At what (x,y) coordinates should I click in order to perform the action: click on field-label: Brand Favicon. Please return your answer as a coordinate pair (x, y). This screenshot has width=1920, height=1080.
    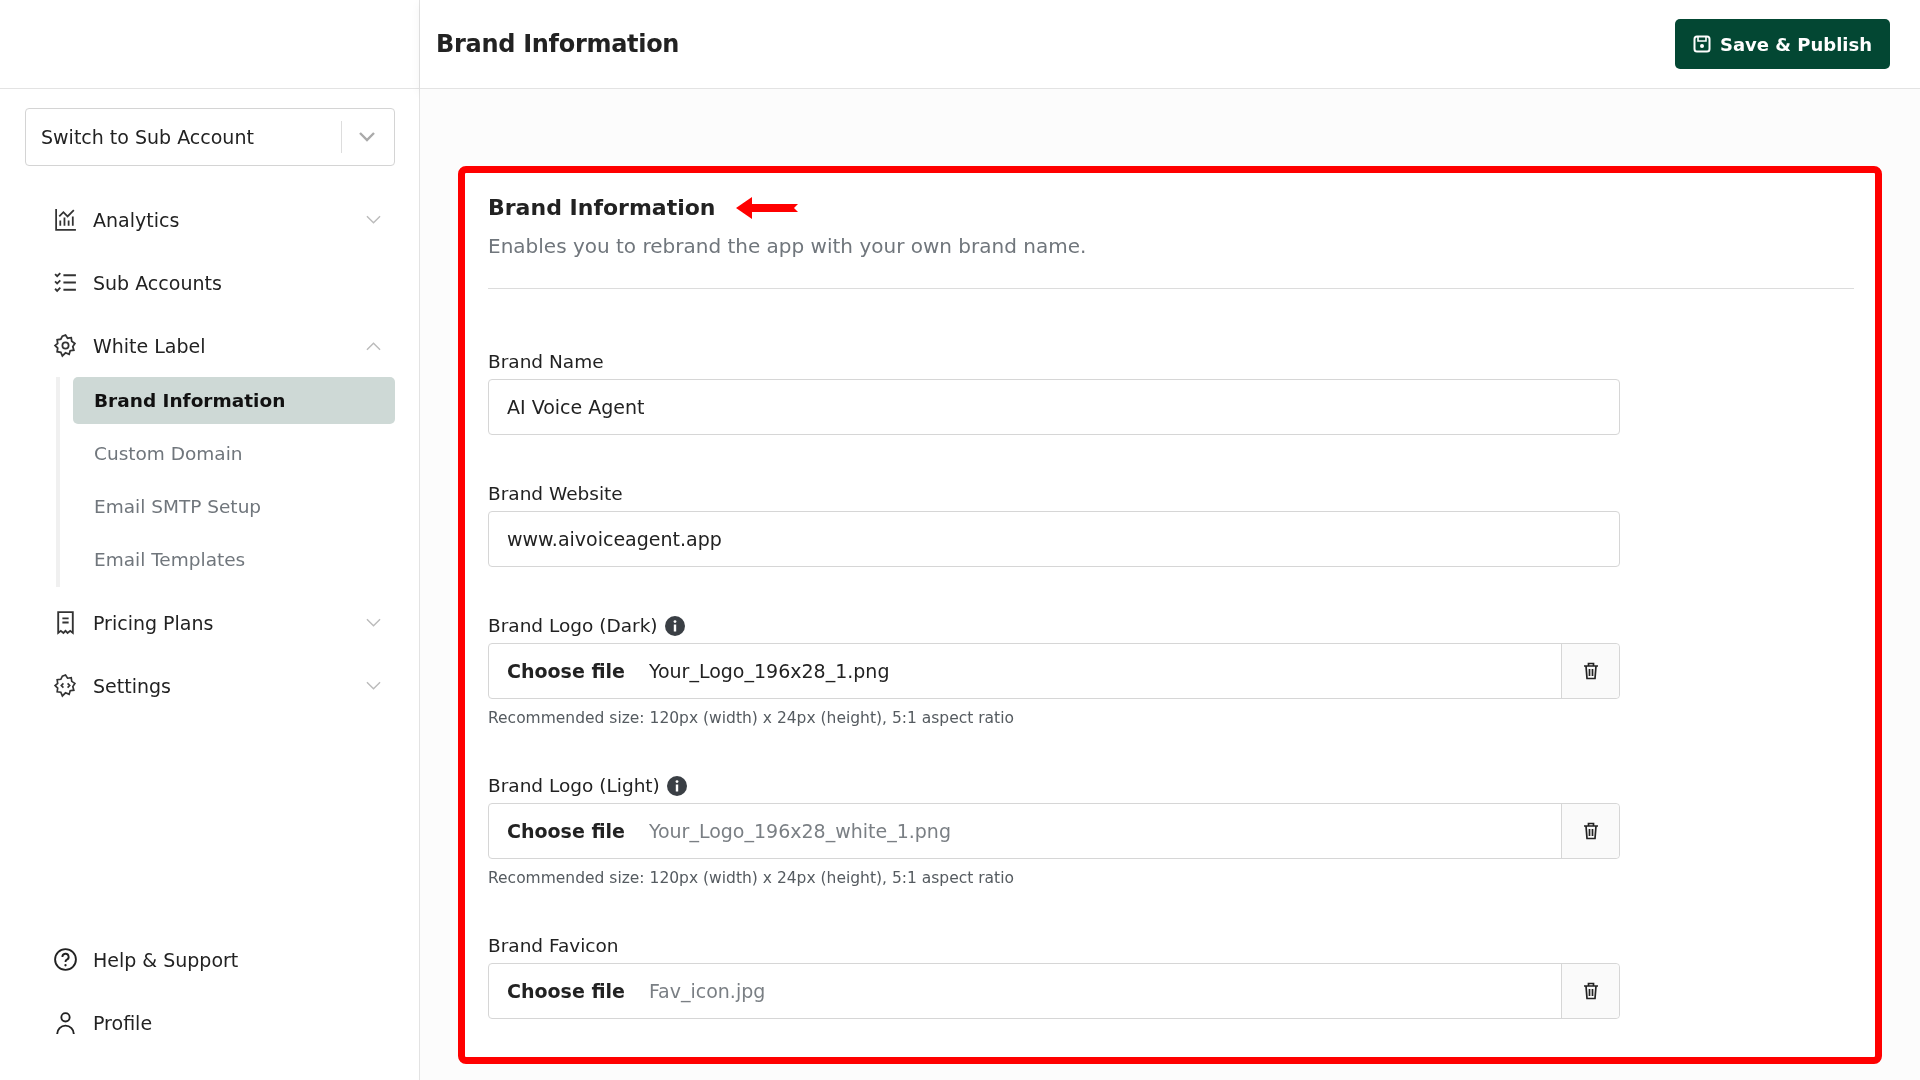
    Looking at the image, I should click on (553, 945).